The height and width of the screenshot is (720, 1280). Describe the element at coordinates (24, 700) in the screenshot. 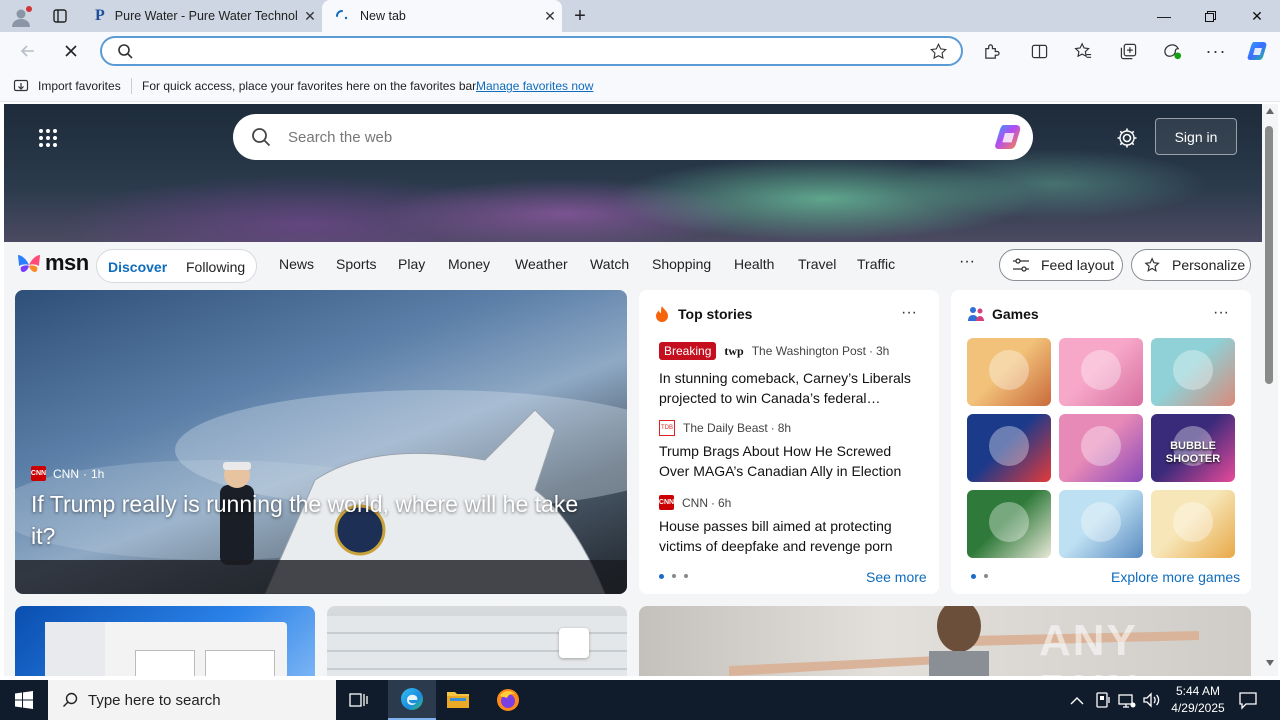

I see `start-button` at that location.